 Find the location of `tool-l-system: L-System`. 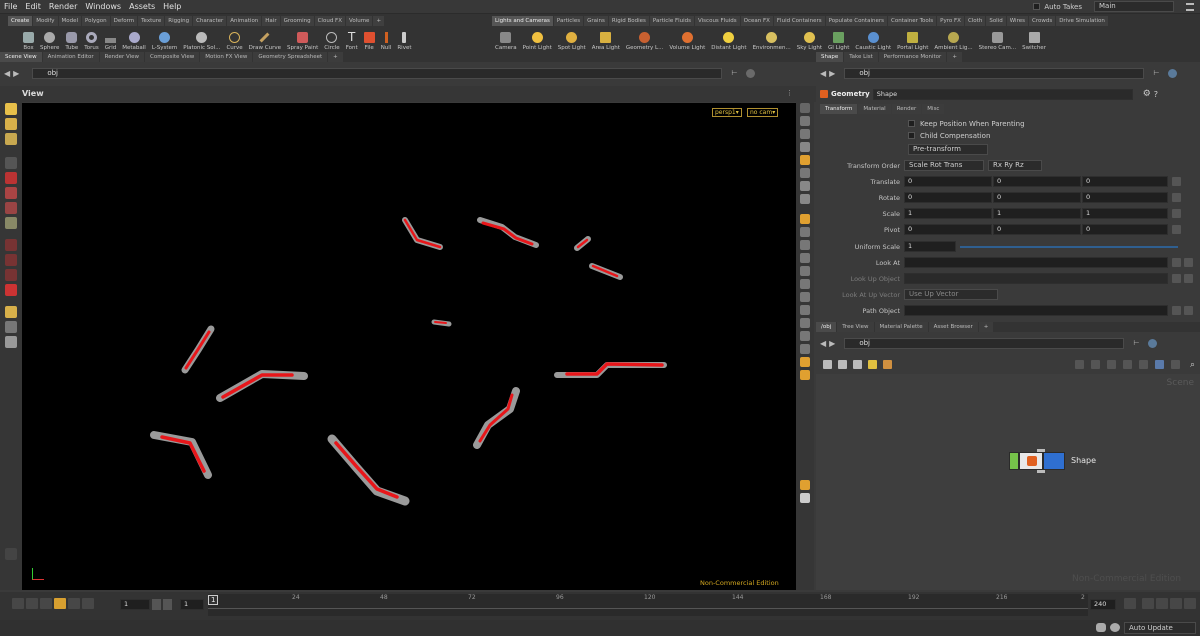

tool-l-system: L-System is located at coordinates (164, 39).